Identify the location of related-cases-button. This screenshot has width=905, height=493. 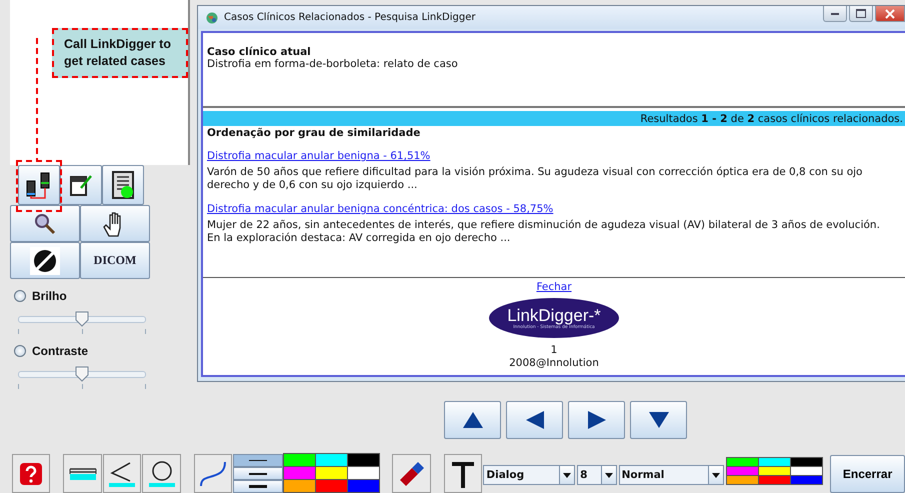
(39, 185).